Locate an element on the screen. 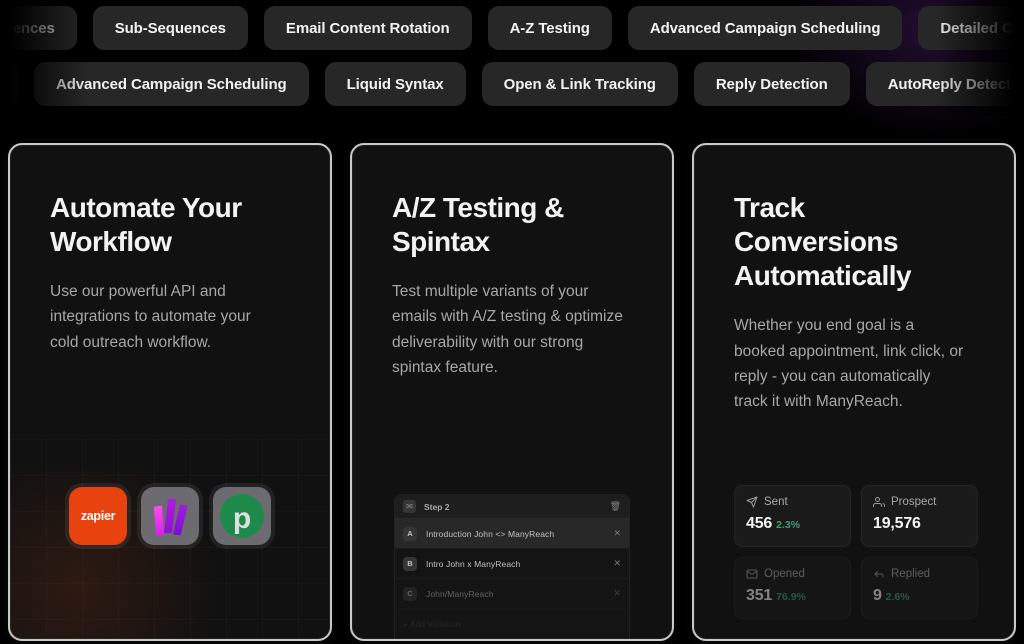  variant-subject-c: John/ManyReach is located at coordinates (460, 593).